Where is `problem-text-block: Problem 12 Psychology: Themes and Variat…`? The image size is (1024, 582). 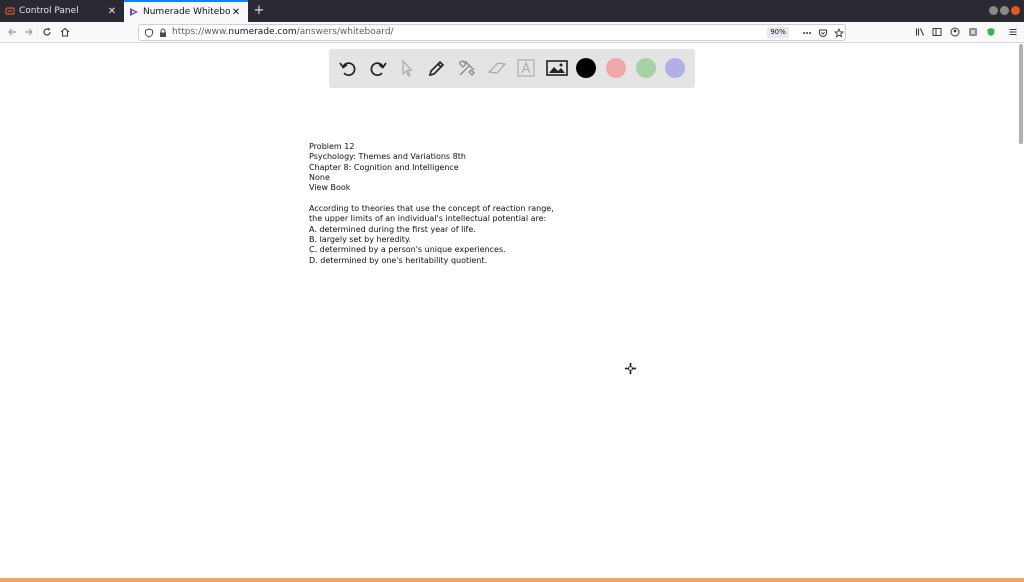 problem-text-block: Problem 12 Psychology: Themes and Variat… is located at coordinates (431, 204).